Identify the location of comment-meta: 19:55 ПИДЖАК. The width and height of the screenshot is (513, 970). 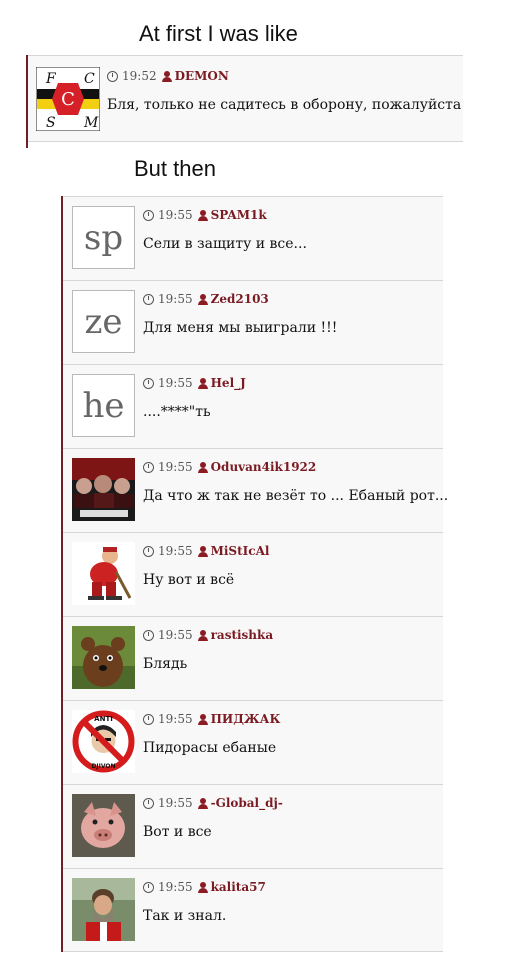
(211, 719).